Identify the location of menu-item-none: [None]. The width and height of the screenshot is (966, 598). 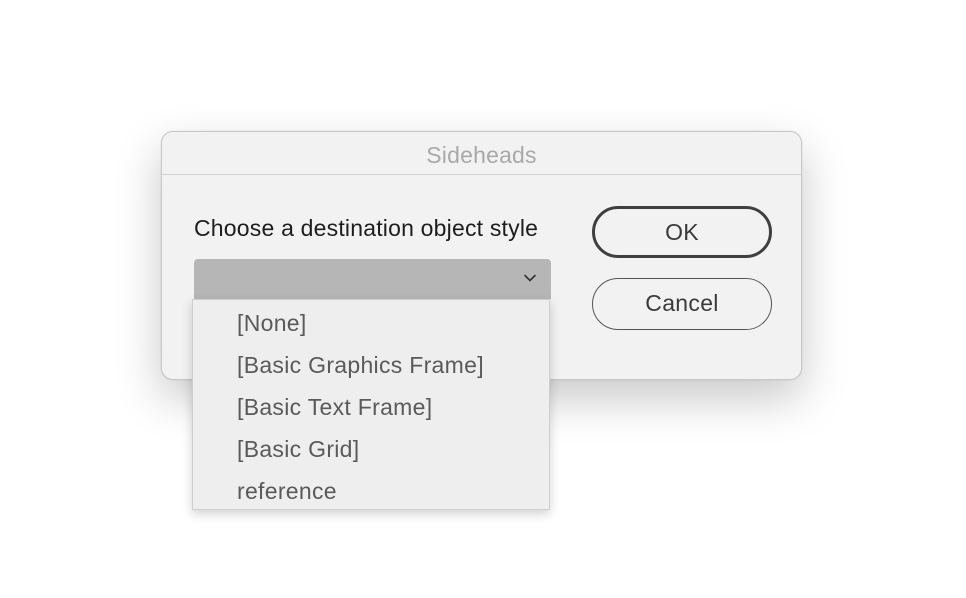
(272, 323).